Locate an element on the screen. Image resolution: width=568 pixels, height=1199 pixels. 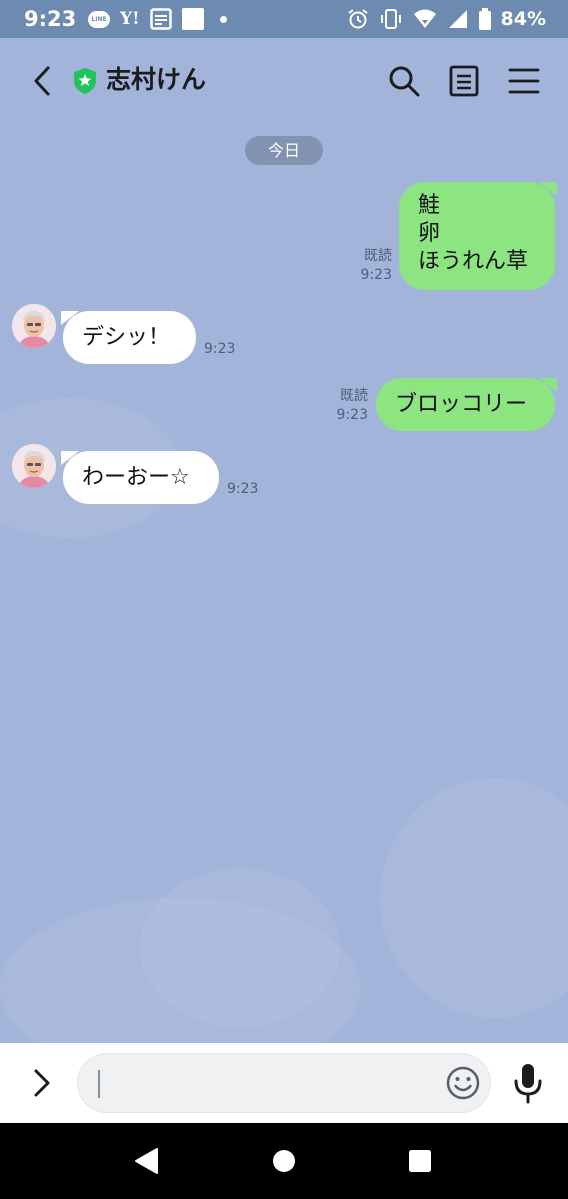
notes-icon is located at coordinates (464, 81).